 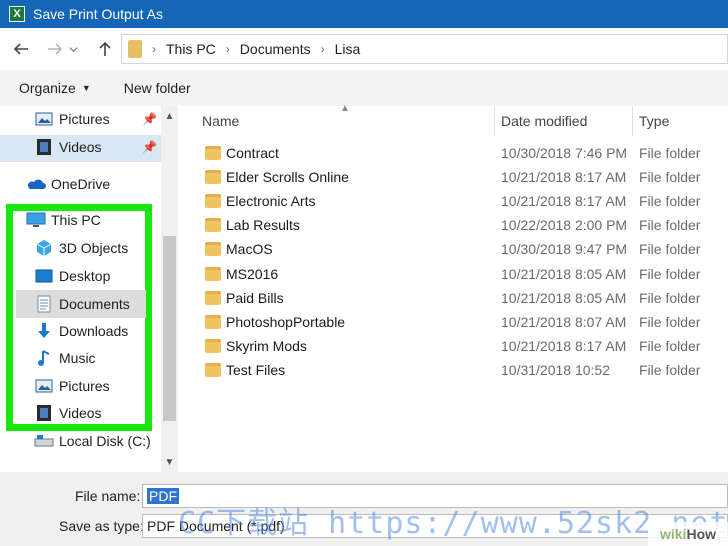 What do you see at coordinates (105, 441) in the screenshot?
I see `nav-item-label: Local Disk (C:)` at bounding box center [105, 441].